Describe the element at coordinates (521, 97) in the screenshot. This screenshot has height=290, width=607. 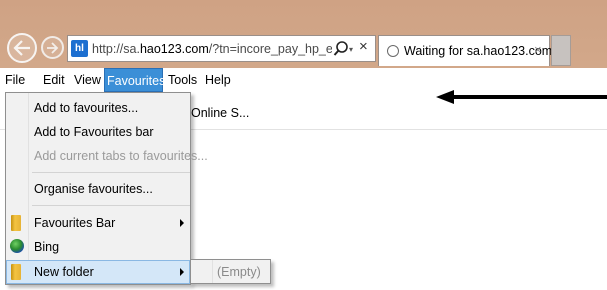
I see `annotation-arrow-icon` at that location.